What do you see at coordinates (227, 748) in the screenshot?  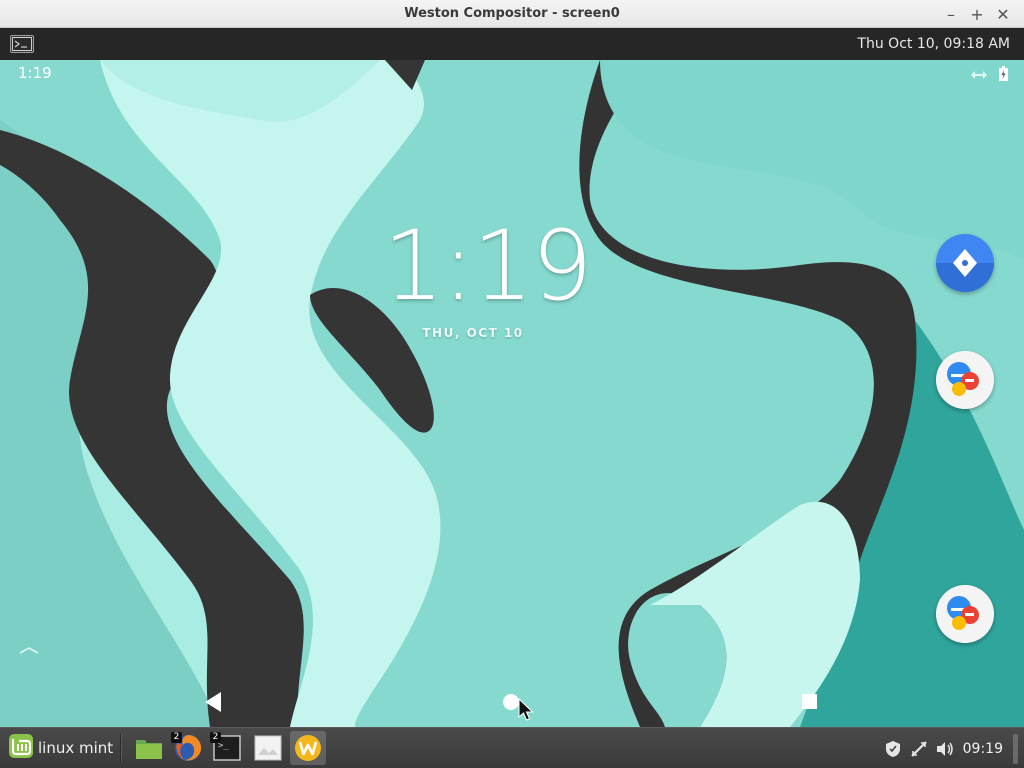 I see `terminal-icon: >_ 2` at bounding box center [227, 748].